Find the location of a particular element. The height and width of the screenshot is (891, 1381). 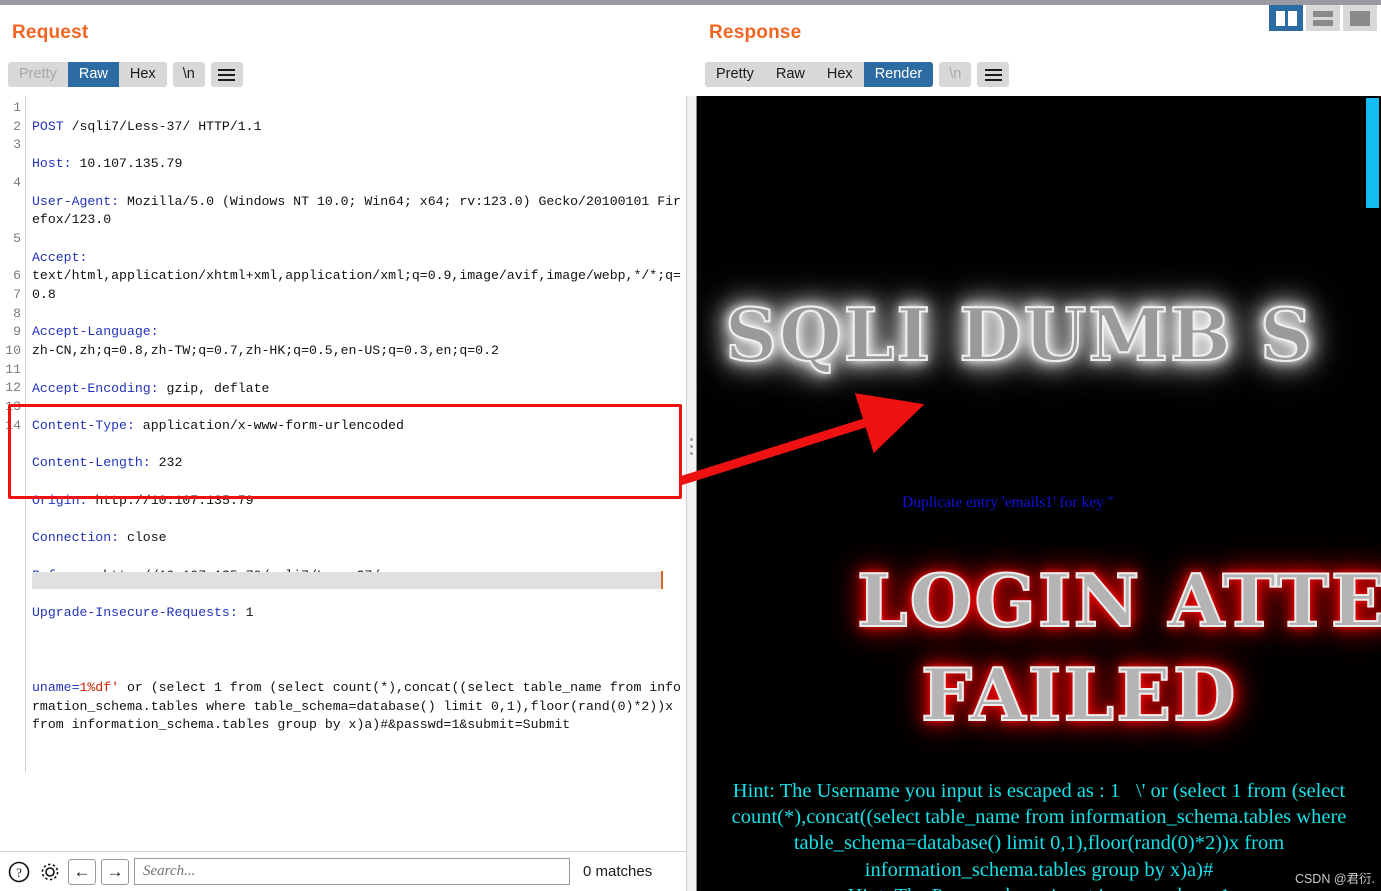

window-top-bar is located at coordinates (690, 2).